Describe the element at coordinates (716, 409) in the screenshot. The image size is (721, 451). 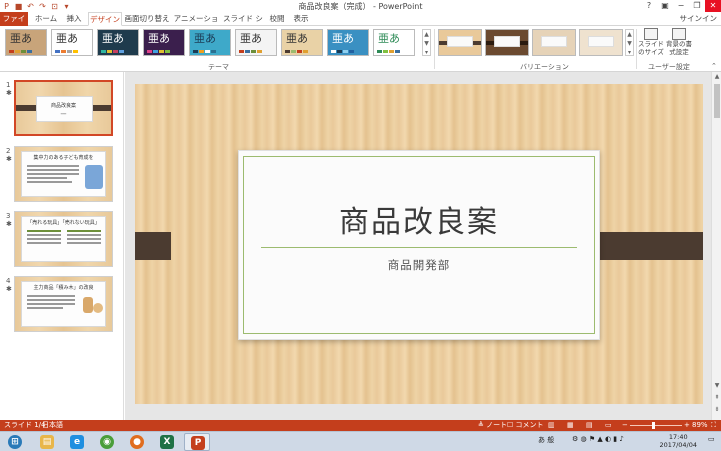
I see `next-slide-icon: ⇟` at that location.